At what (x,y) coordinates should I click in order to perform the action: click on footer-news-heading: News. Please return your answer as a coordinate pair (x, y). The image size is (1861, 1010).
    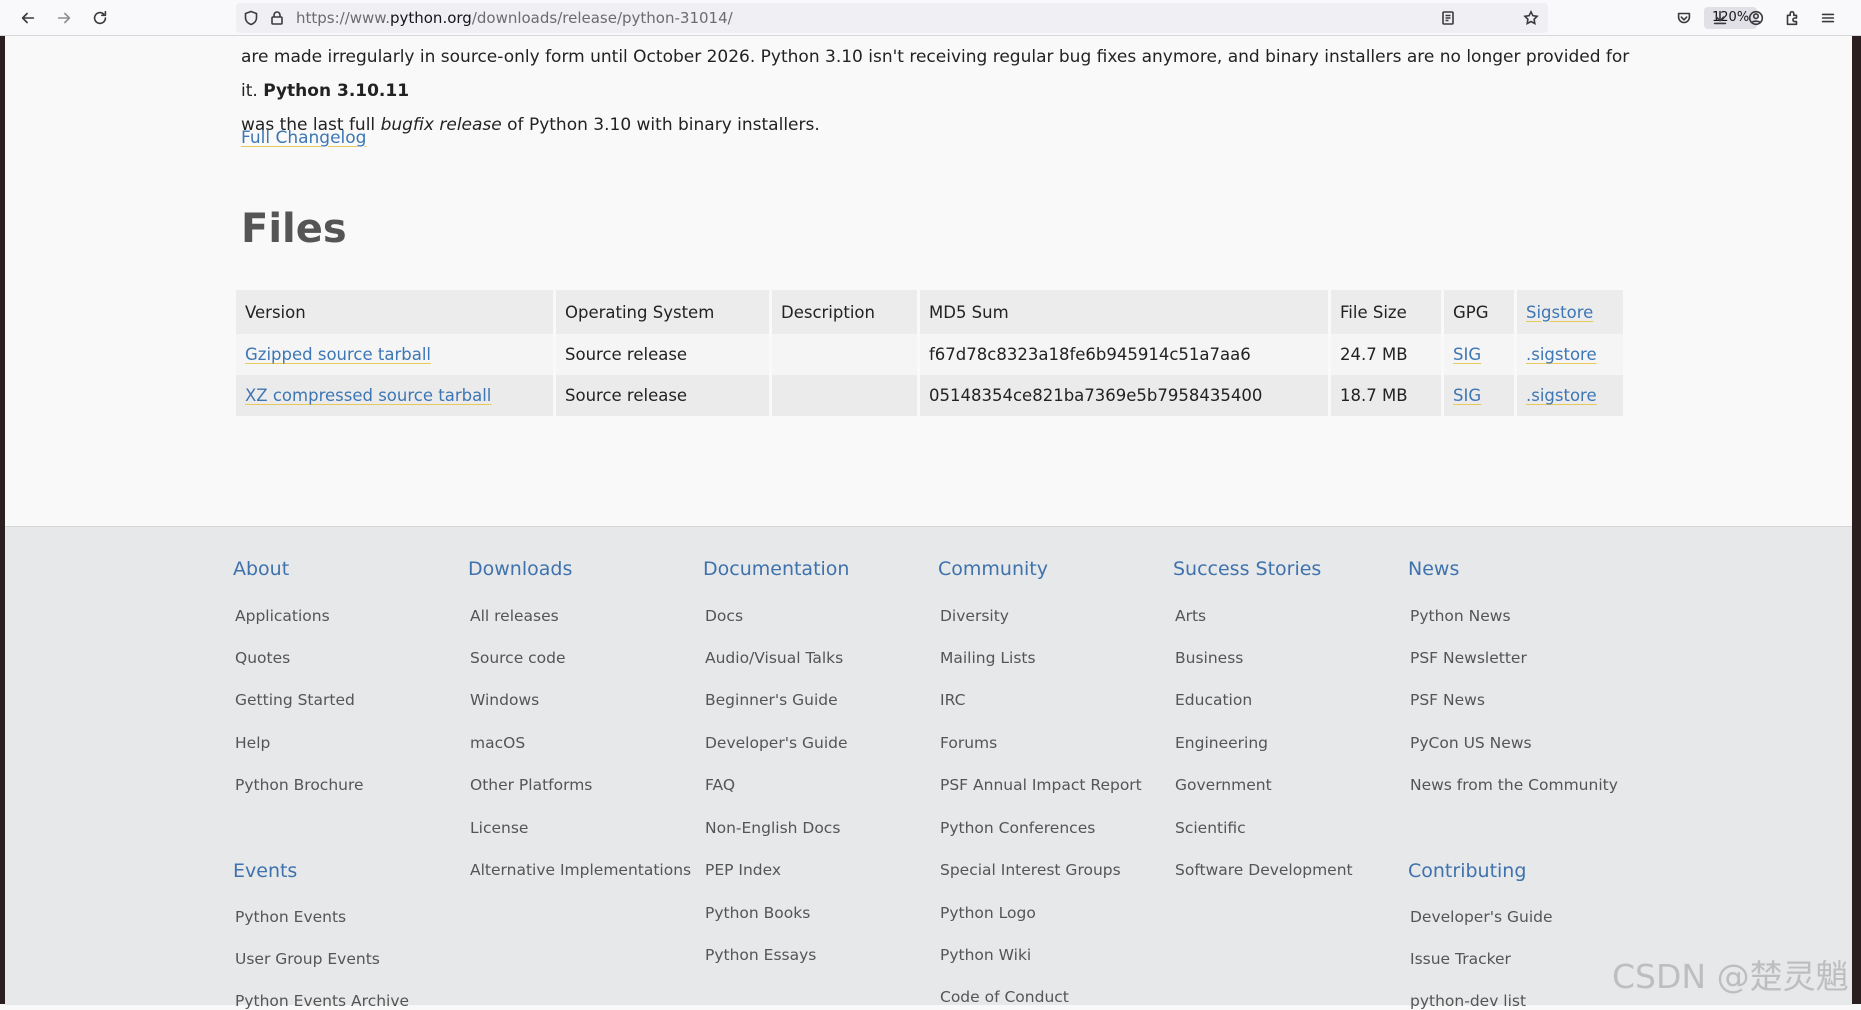
    Looking at the image, I should click on (1433, 569).